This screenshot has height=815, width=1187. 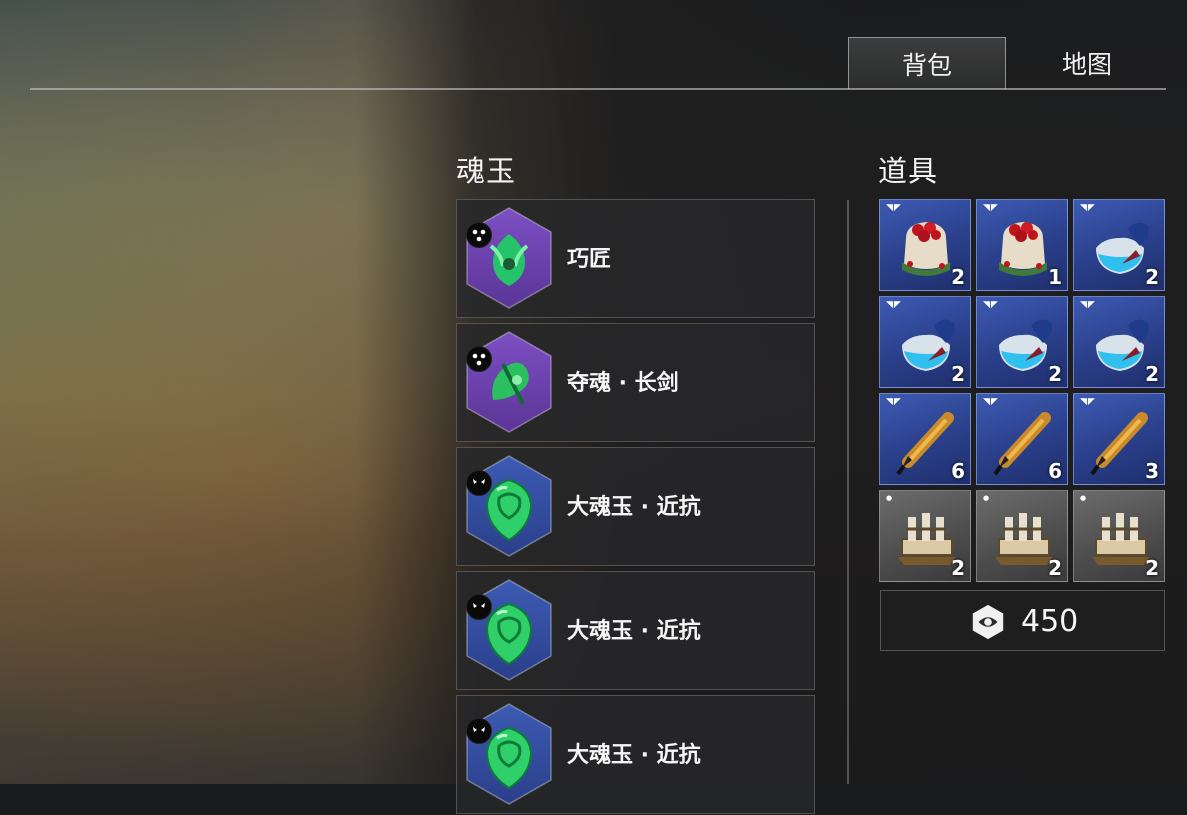 I want to click on currency-display: 450, so click(x=1022, y=620).